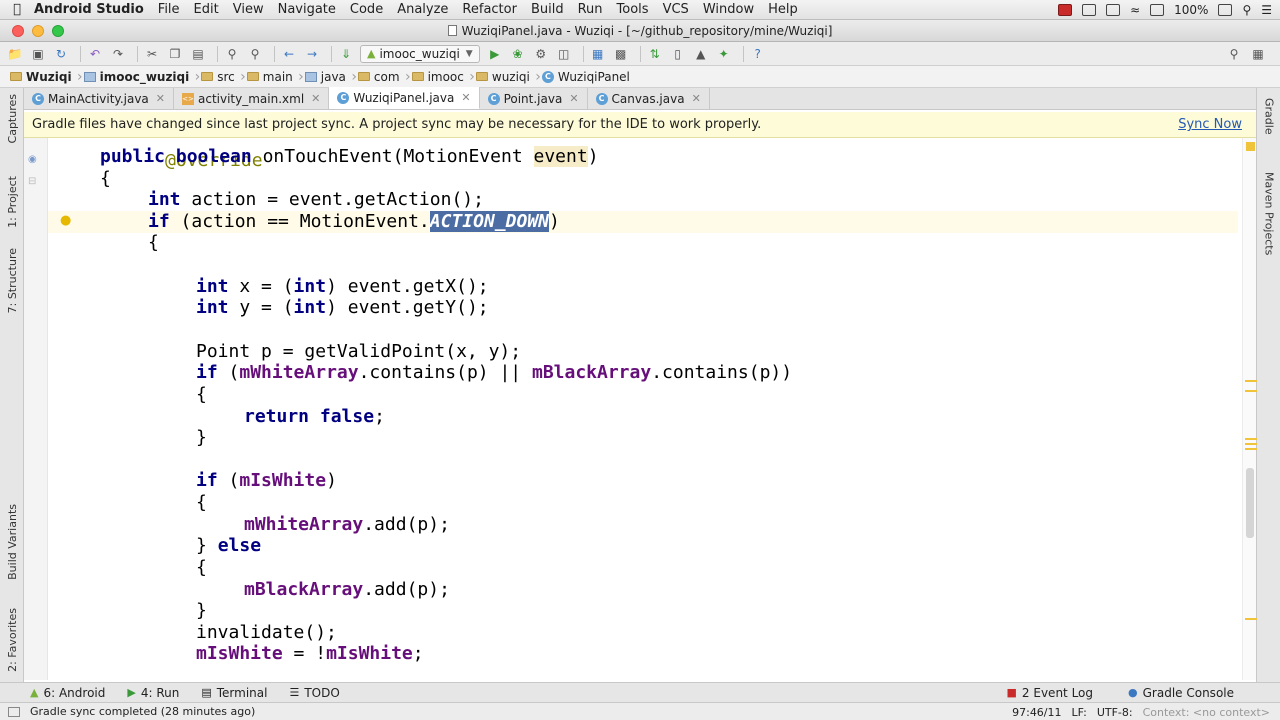 This screenshot has width=1280, height=720. Describe the element at coordinates (14, 711) in the screenshot. I see `toggle-tool-windows-icon` at that location.